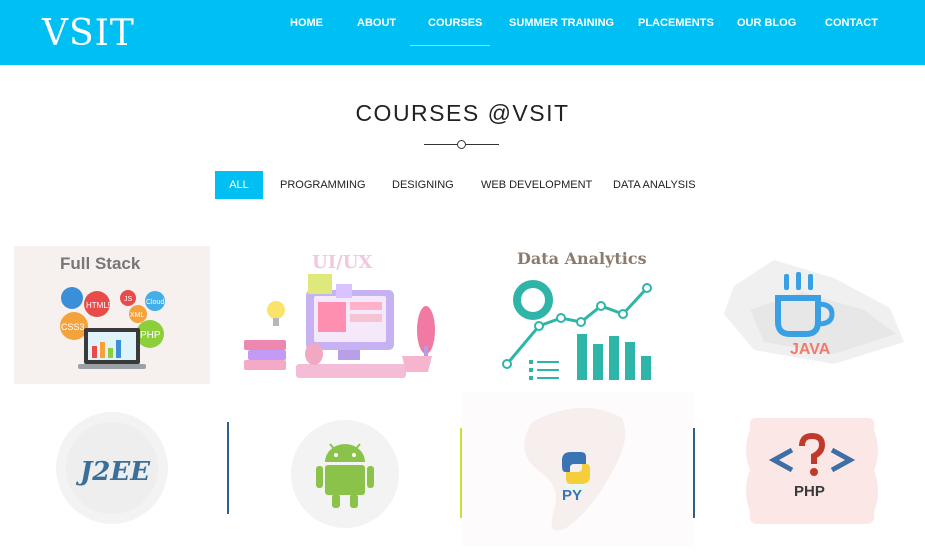 The width and height of the screenshot is (925, 552). What do you see at coordinates (323, 185) in the screenshot?
I see `filter-programming: PROGRAMMING` at bounding box center [323, 185].